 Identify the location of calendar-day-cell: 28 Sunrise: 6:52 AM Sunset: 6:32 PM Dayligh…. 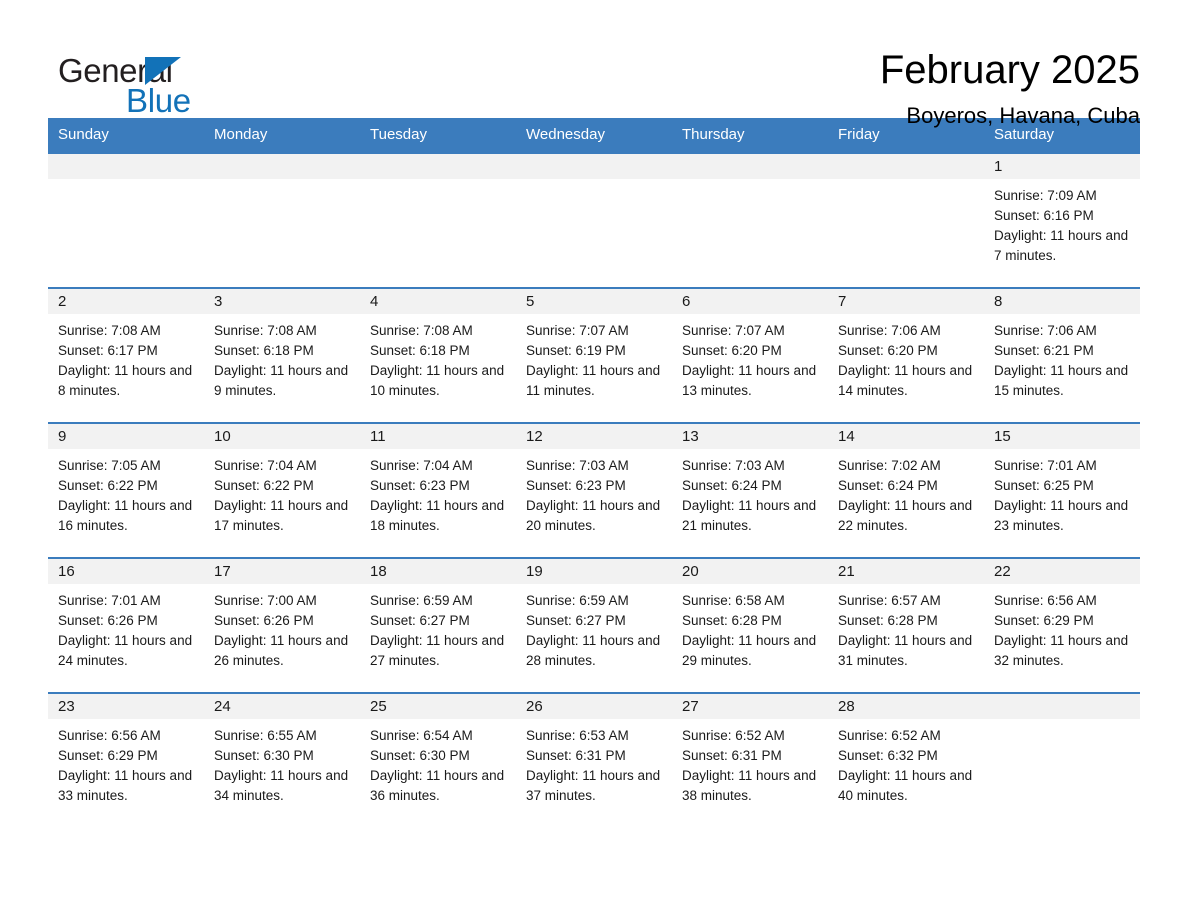
(906, 760).